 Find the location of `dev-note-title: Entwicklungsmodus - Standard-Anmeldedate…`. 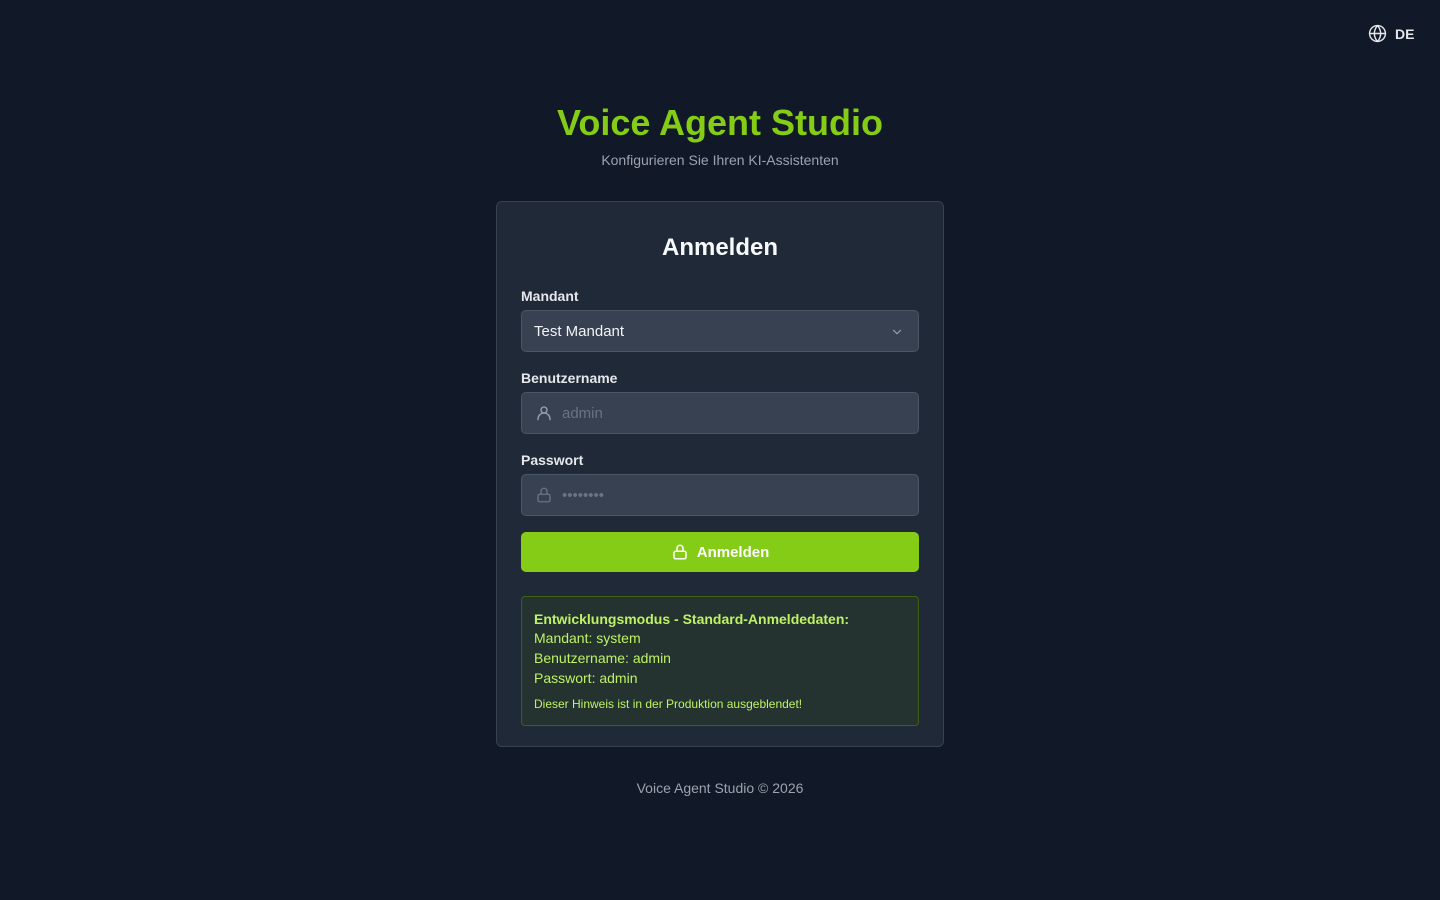

dev-note-title: Entwicklungsmodus - Standard-Anmeldedate… is located at coordinates (692, 619).